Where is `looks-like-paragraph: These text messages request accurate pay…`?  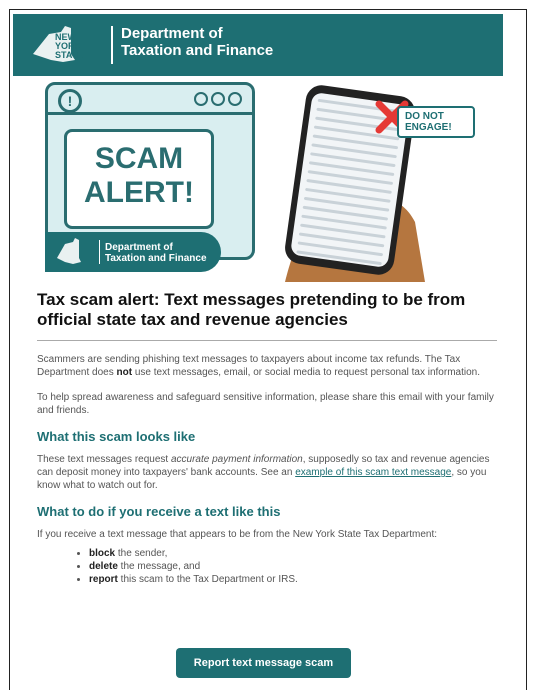 looks-like-paragraph: These text messages request accurate pay… is located at coordinates (267, 472).